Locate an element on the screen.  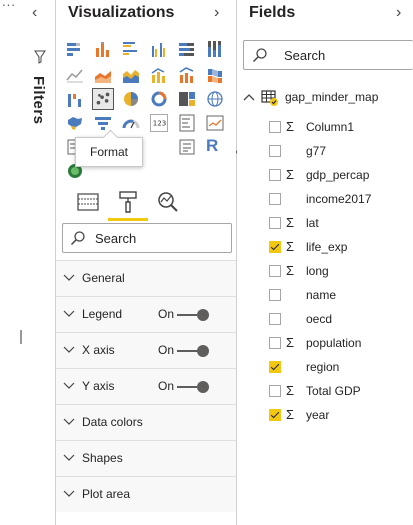
gauge-icon is located at coordinates (131, 123).